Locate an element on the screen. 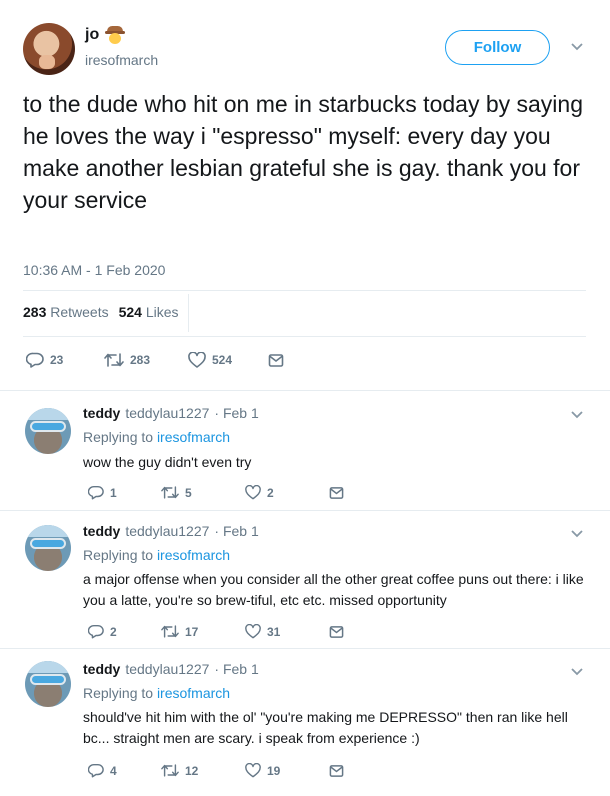 This screenshot has height=796, width=610. like-count: 2 is located at coordinates (270, 492).